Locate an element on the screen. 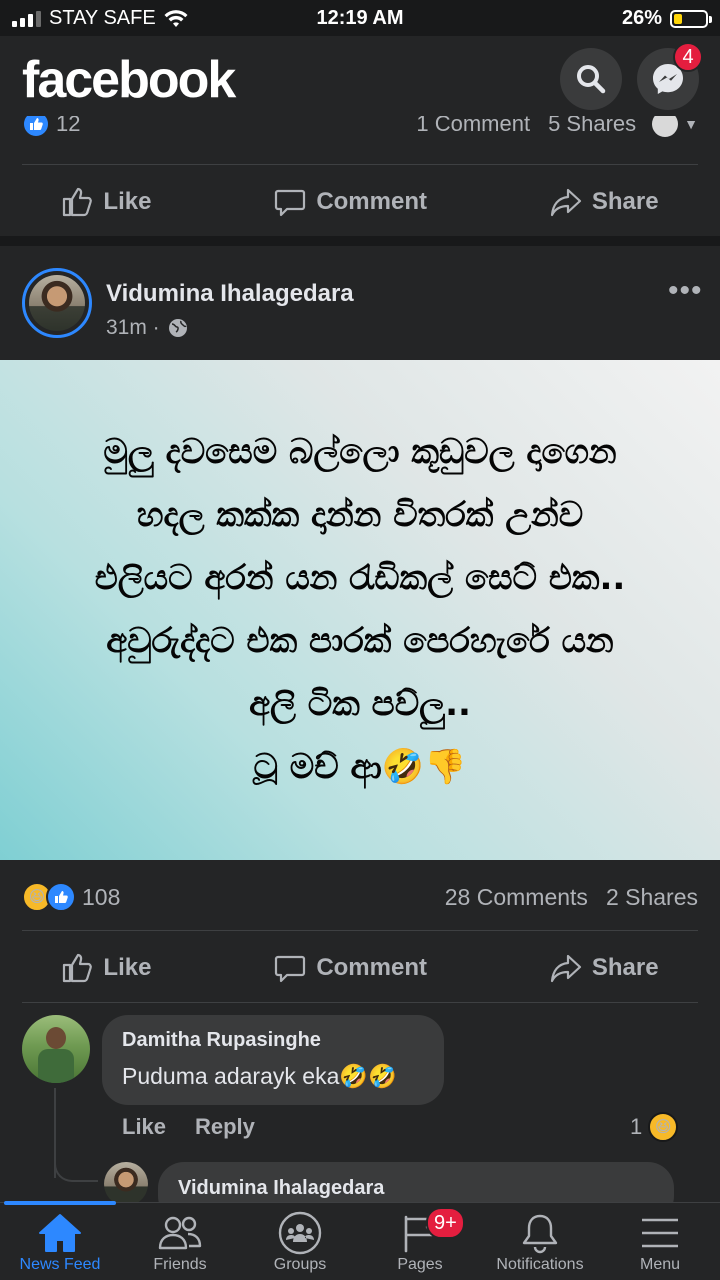 The height and width of the screenshot is (1280, 720). comment-reactions: 1 😆 is located at coordinates (654, 1127).